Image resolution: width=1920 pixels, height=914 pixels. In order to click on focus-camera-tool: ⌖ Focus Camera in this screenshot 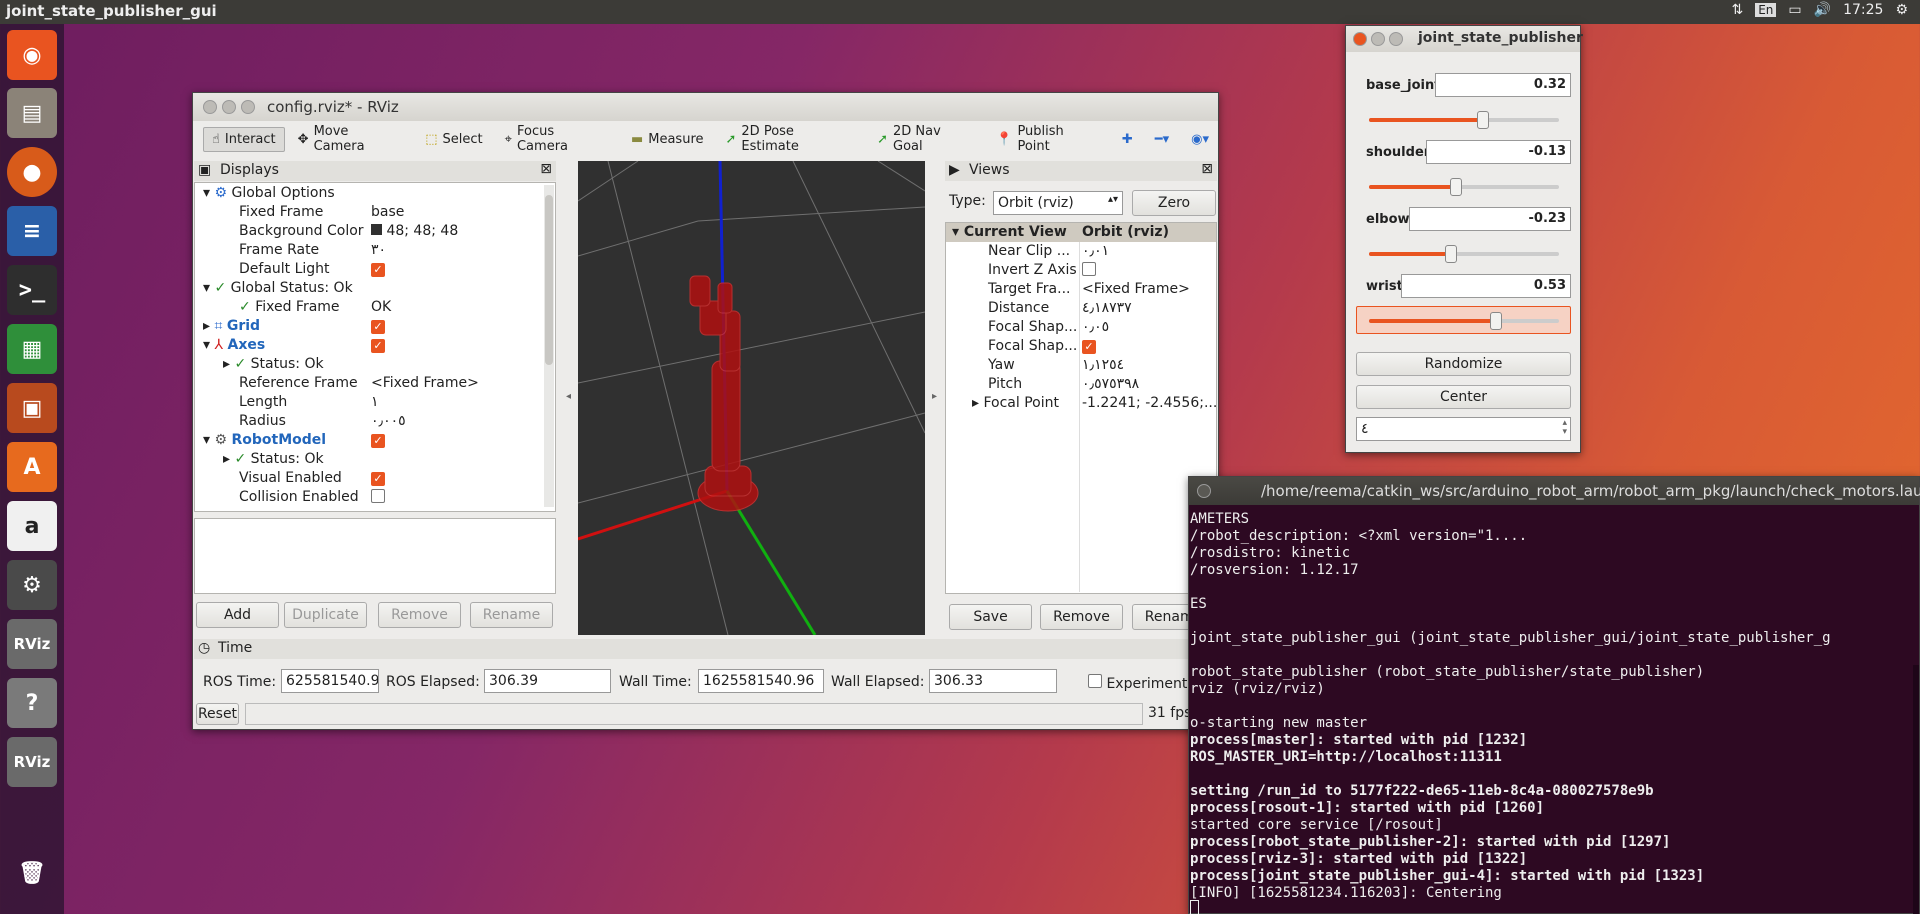, I will do `click(557, 139)`.